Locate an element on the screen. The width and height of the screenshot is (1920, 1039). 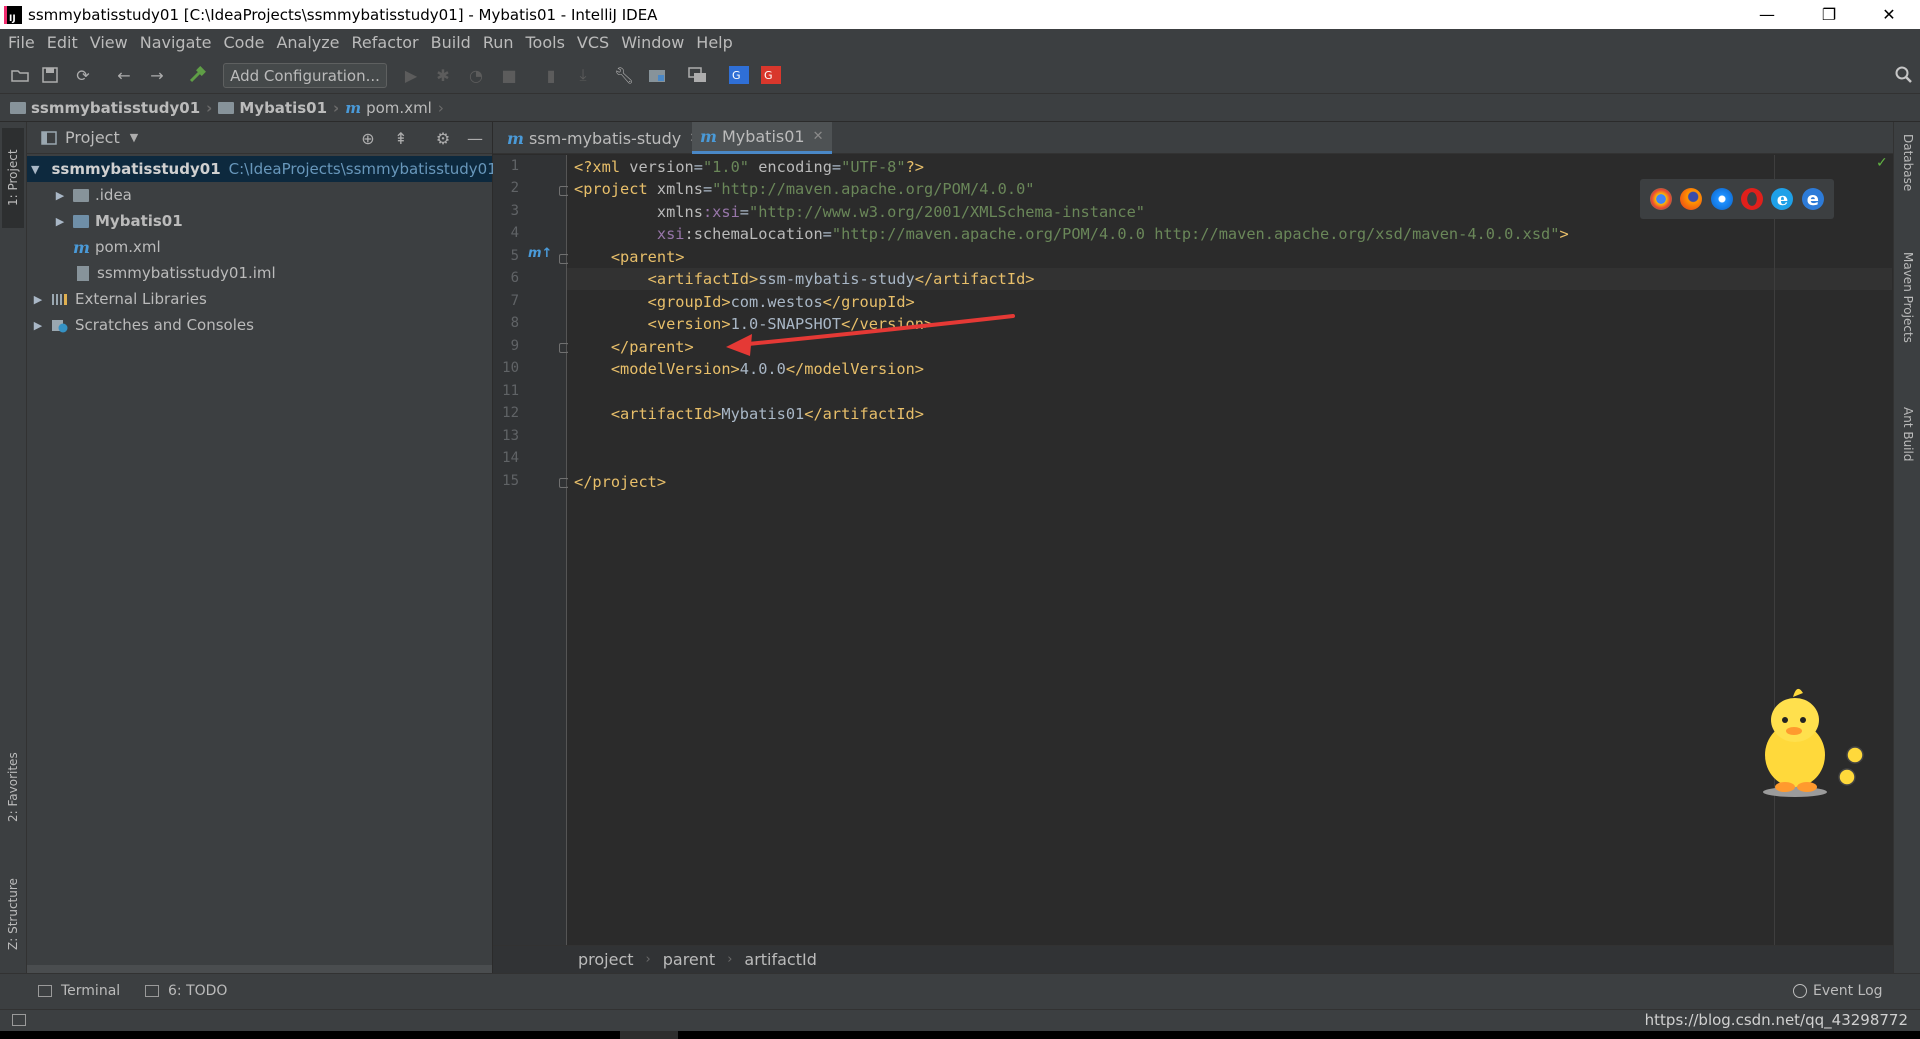
breadcrumb-label: Mybatis01 is located at coordinates (283, 107).